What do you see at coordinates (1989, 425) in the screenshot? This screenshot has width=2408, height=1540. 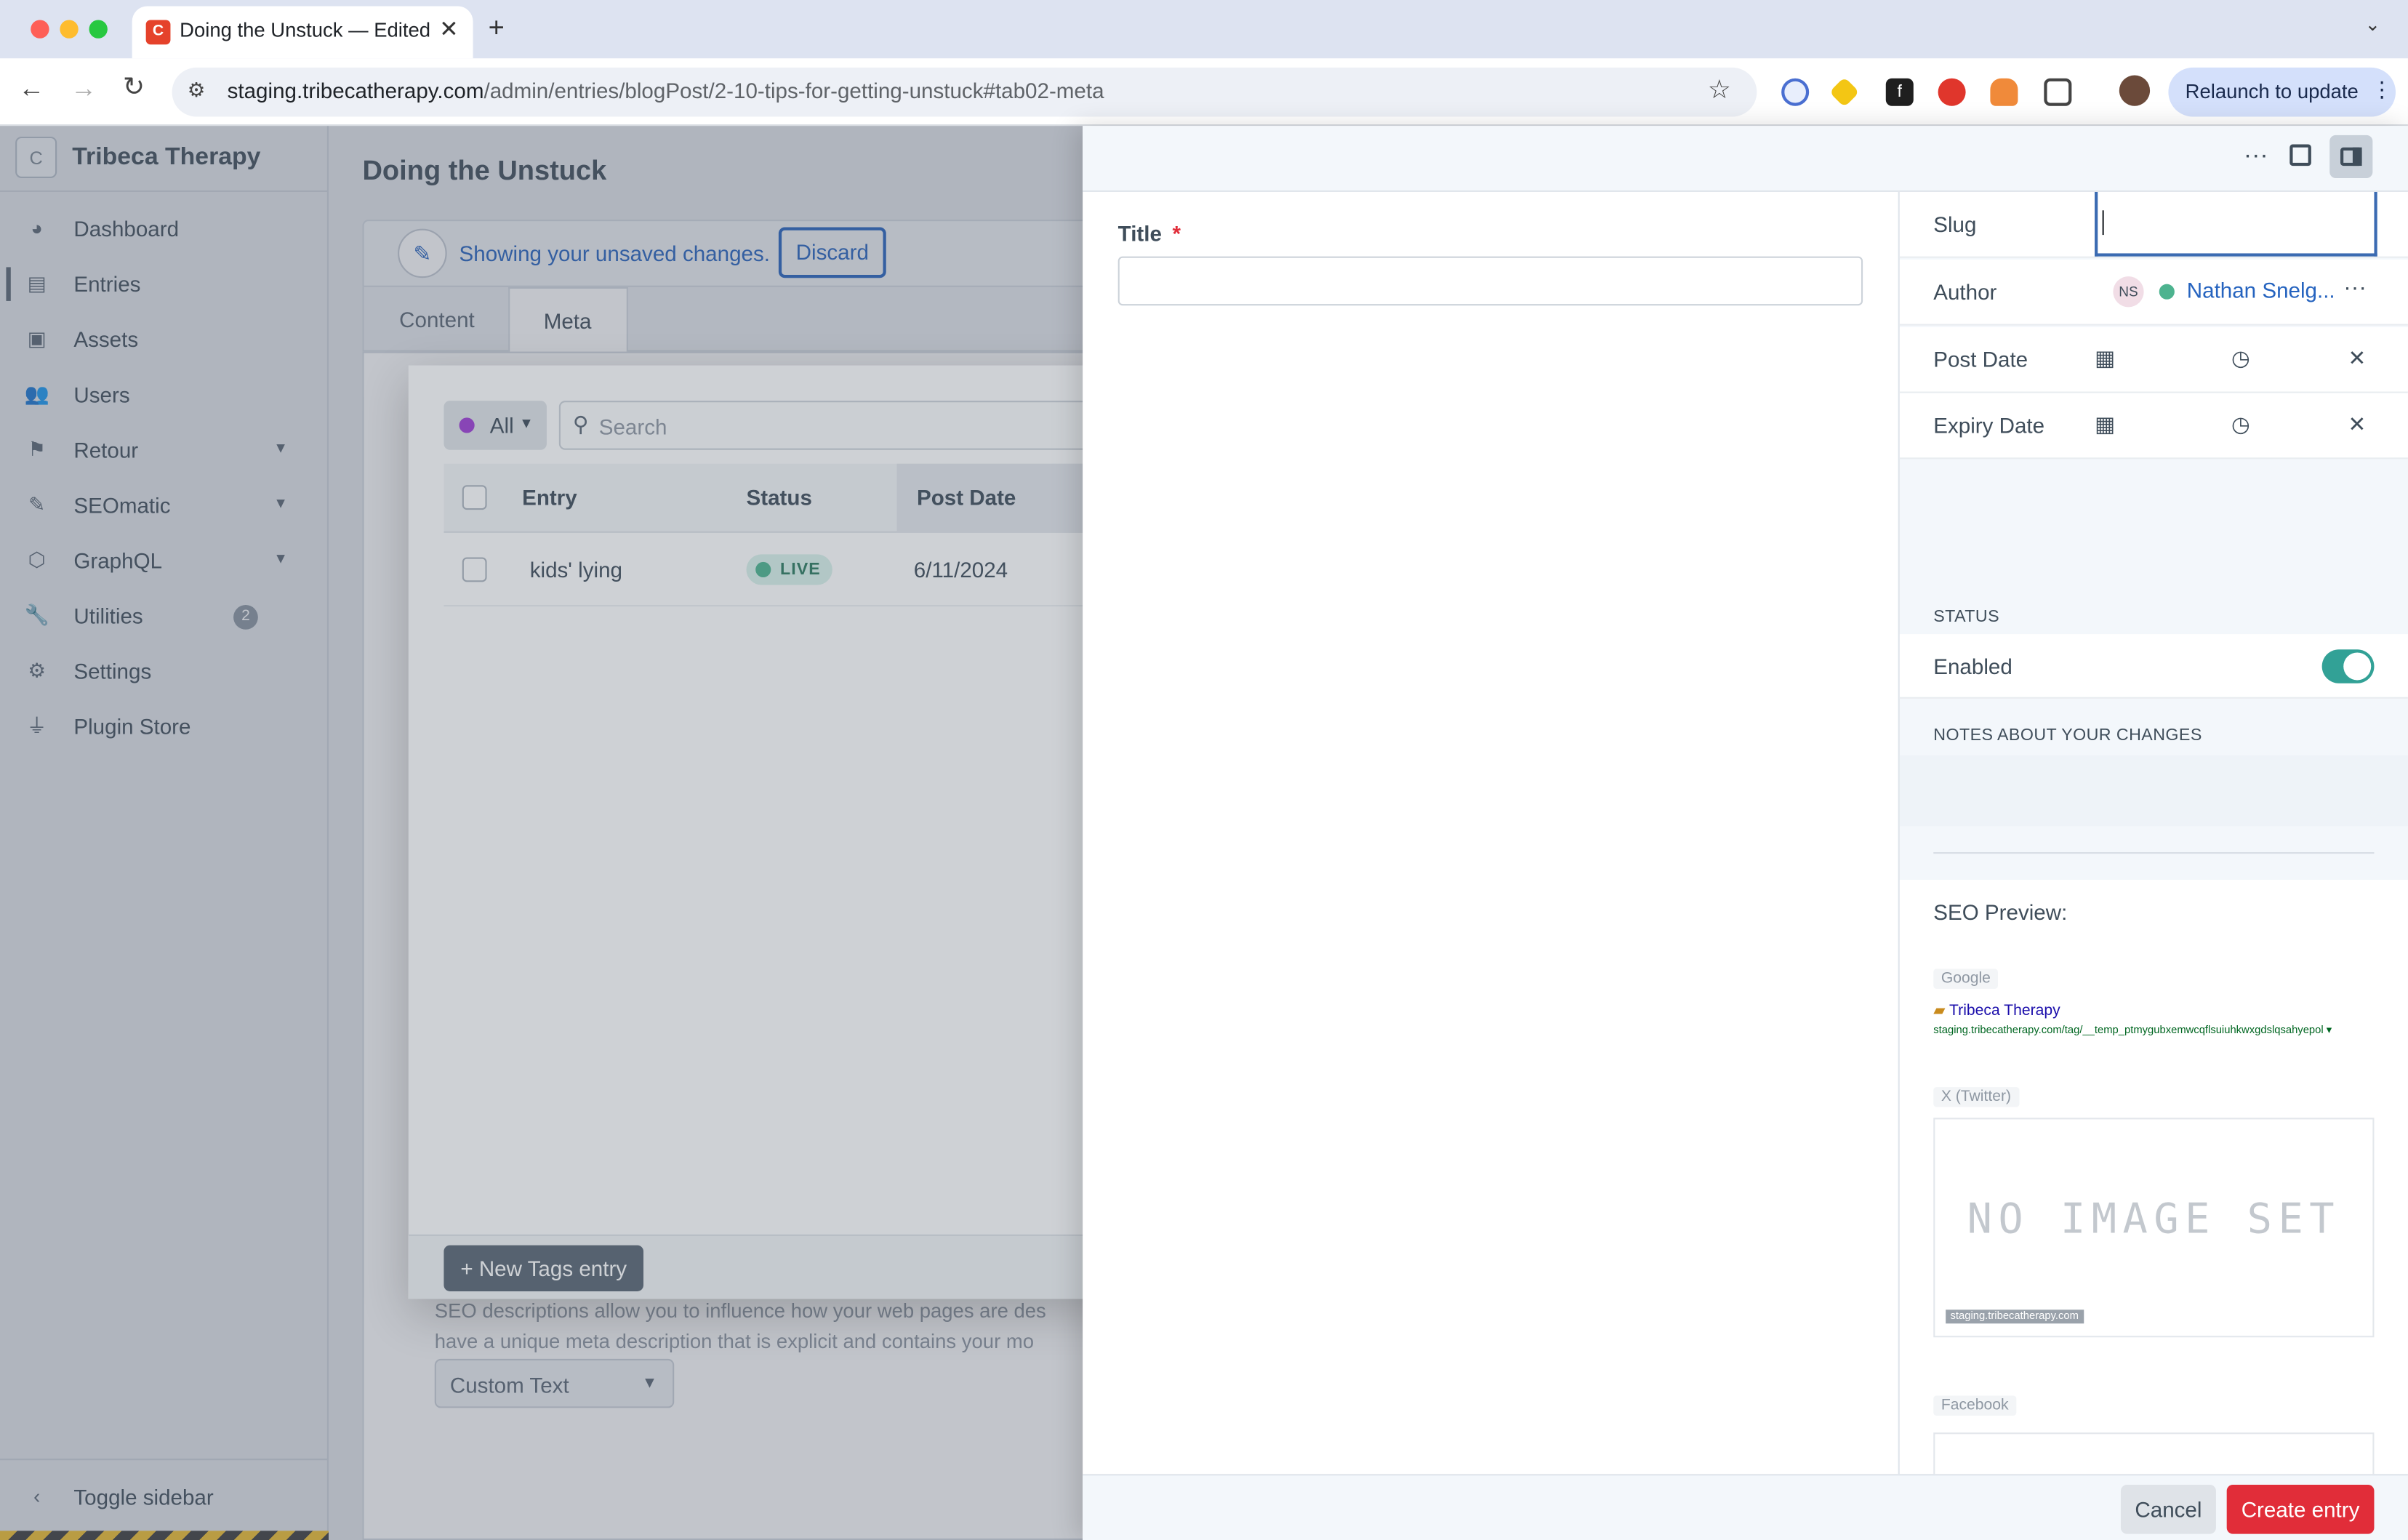 I see `expiry-date-label: Expiry Date` at bounding box center [1989, 425].